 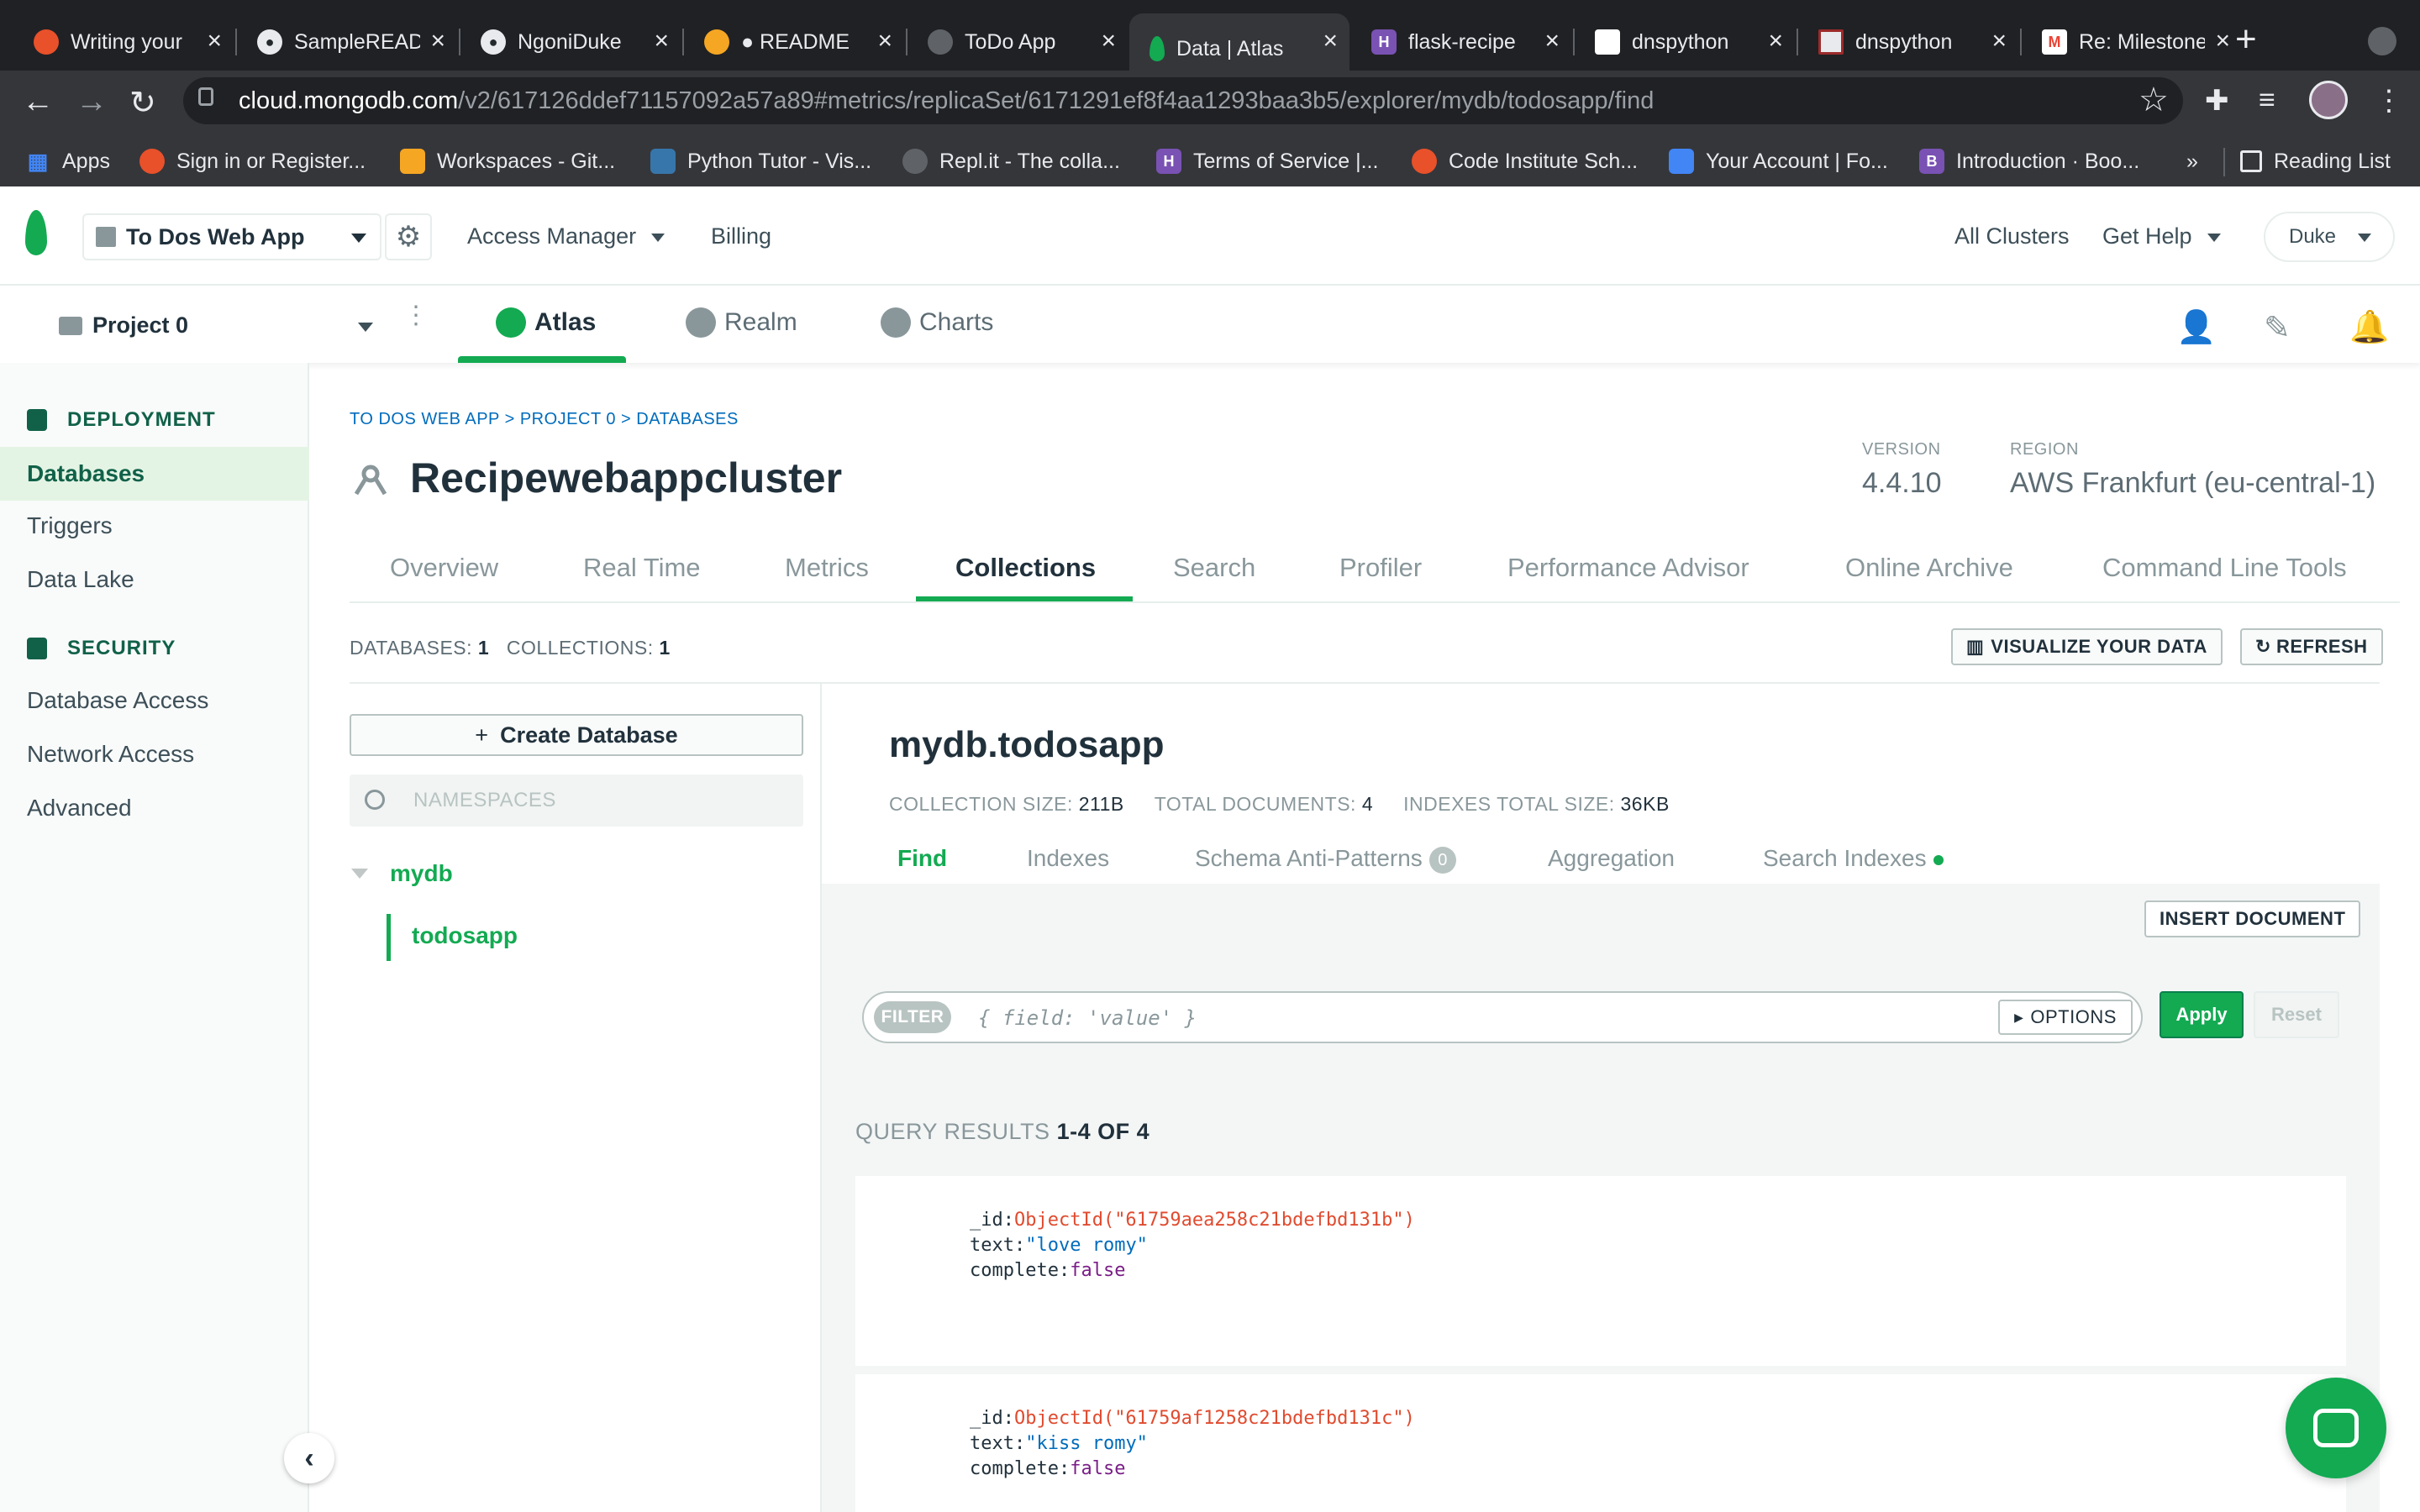 I want to click on tab-atlas: Atlas, so click(x=546, y=322).